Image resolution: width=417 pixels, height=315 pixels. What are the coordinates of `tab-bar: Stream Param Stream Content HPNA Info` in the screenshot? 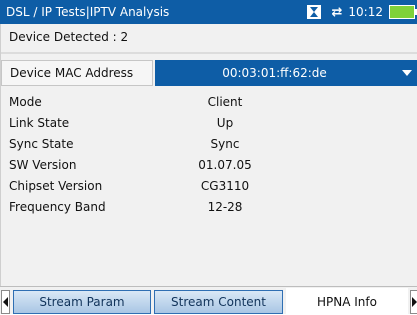 It's located at (208, 300).